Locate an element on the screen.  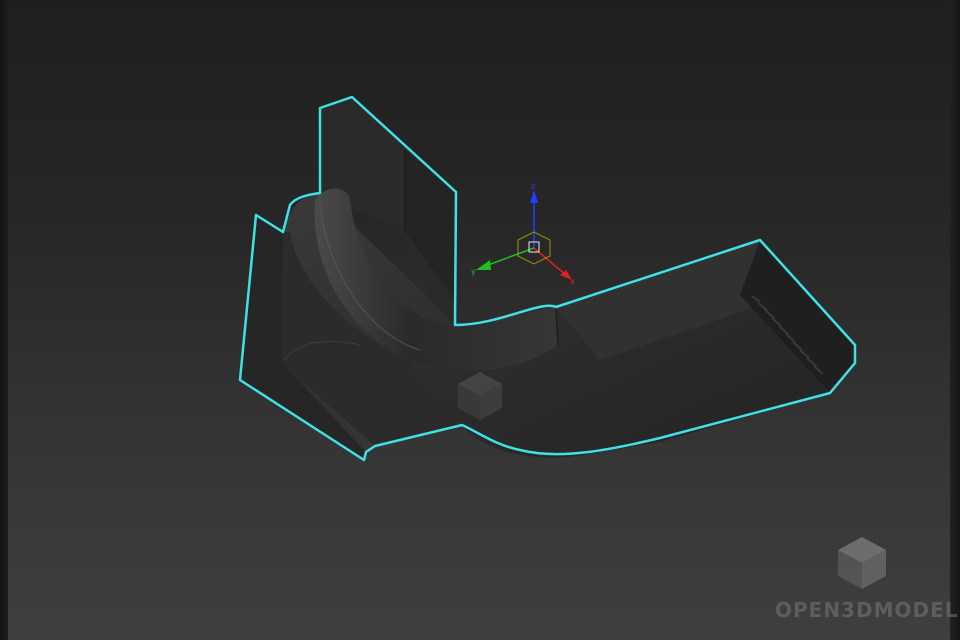
gizmo-z-label: z is located at coordinates (533, 186).